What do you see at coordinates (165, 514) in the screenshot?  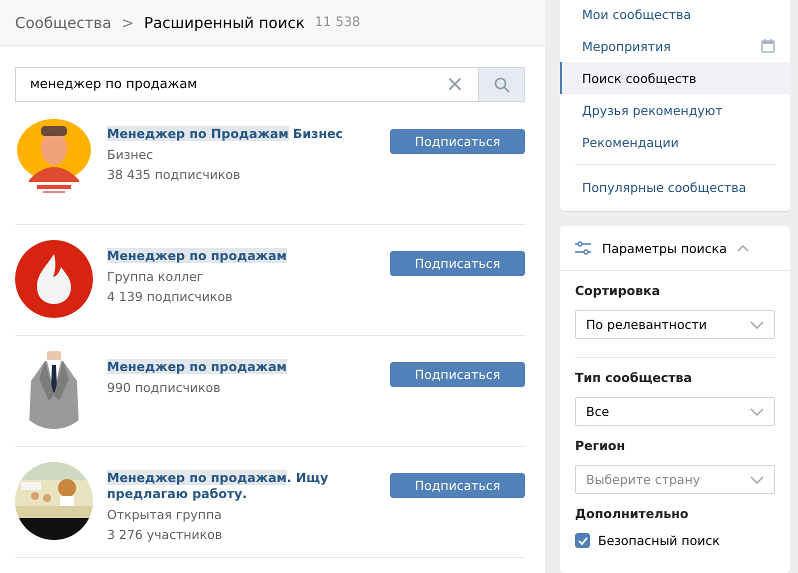 I see `group-type: Открытая группа` at bounding box center [165, 514].